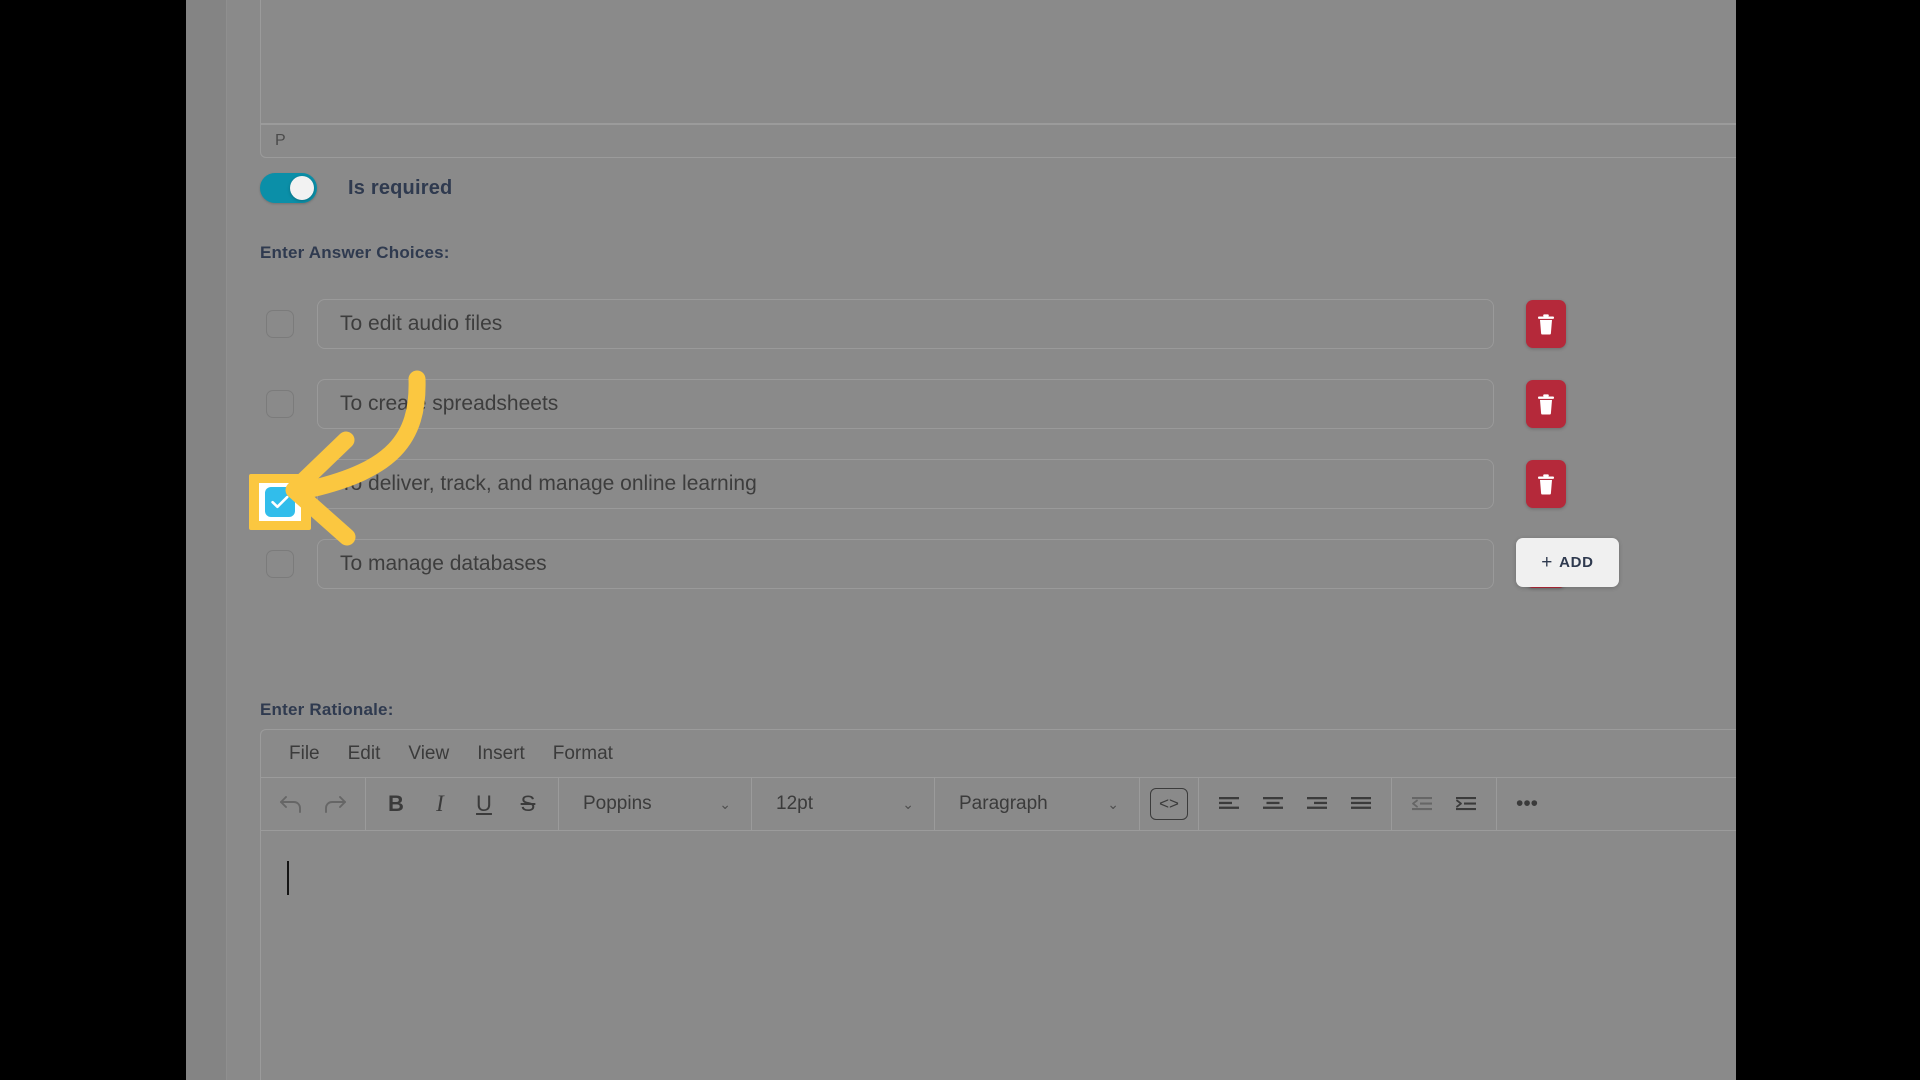  I want to click on add-answer-choice-button: + ADD, so click(1567, 562).